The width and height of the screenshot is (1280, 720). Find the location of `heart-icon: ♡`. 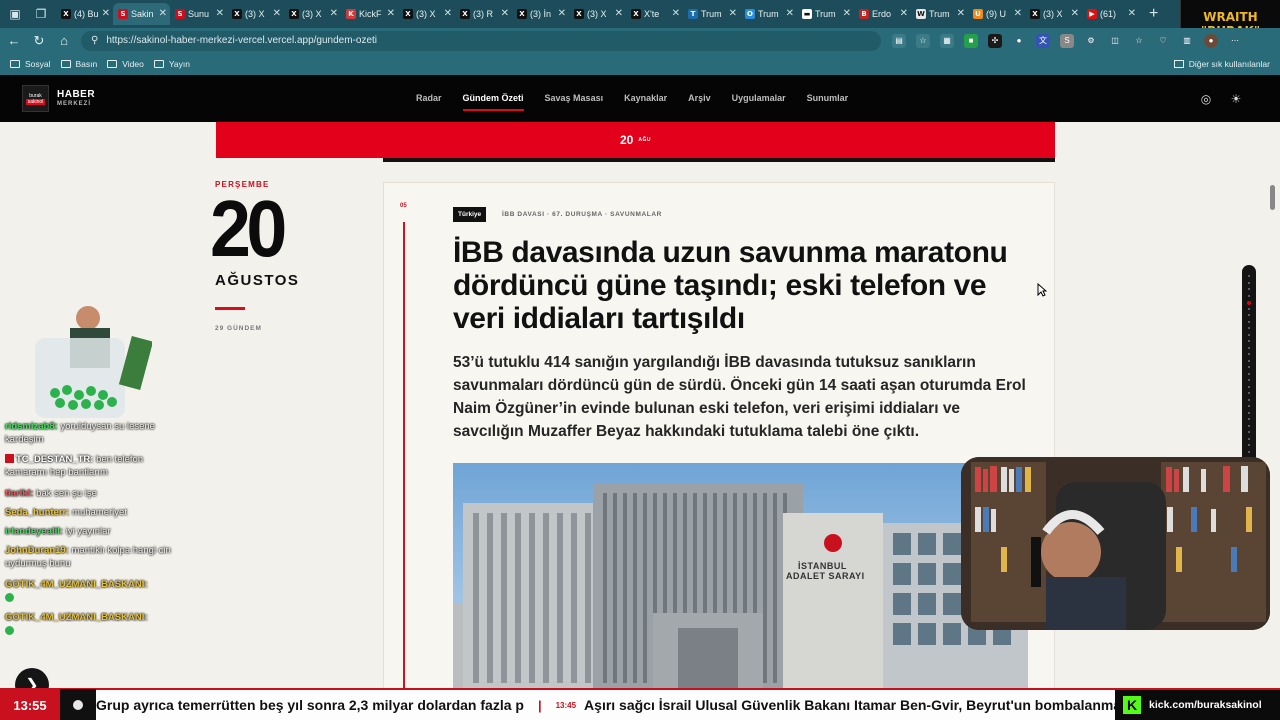

heart-icon: ♡ is located at coordinates (1163, 40).